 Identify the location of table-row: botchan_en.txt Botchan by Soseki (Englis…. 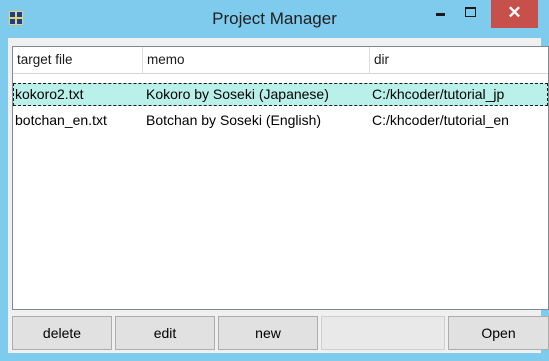
(280, 120).